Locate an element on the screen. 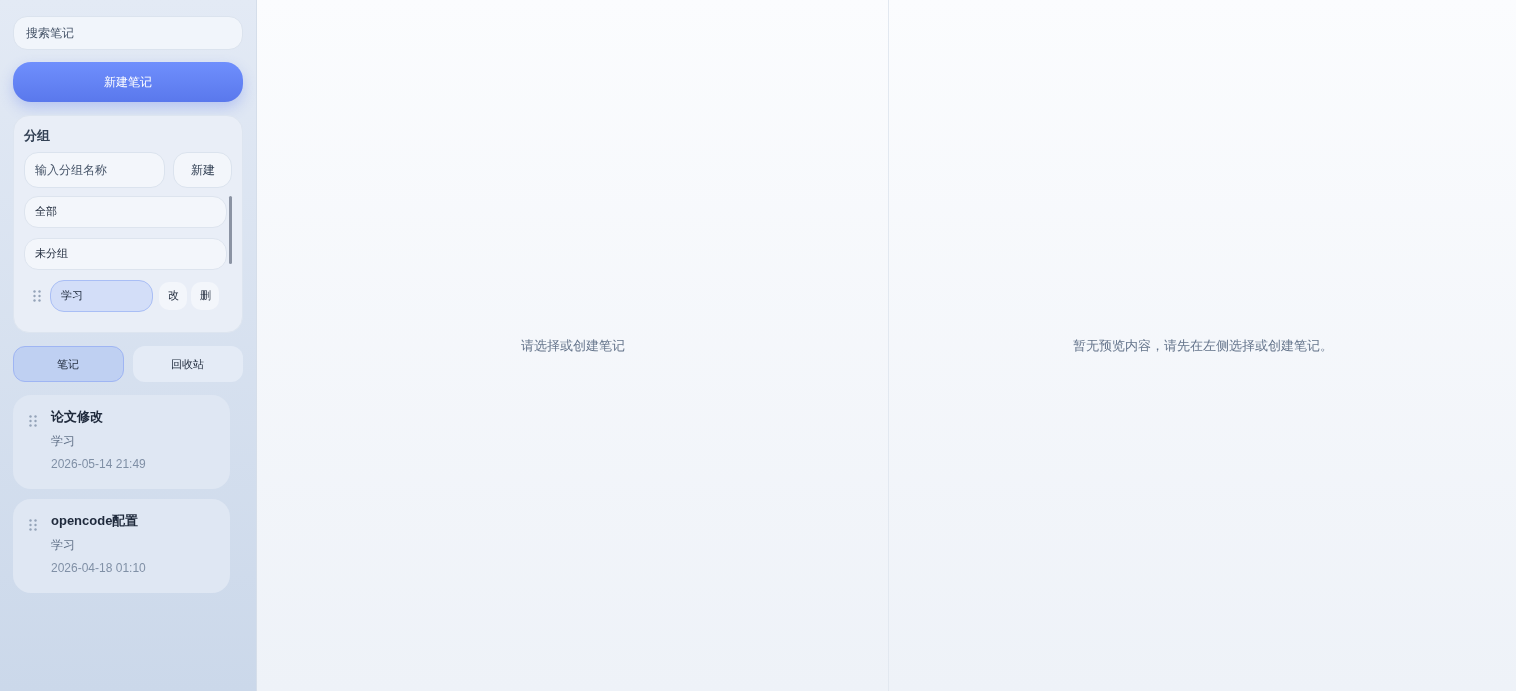 This screenshot has width=1516, height=691. note-title: opencode配置 is located at coordinates (95, 521).